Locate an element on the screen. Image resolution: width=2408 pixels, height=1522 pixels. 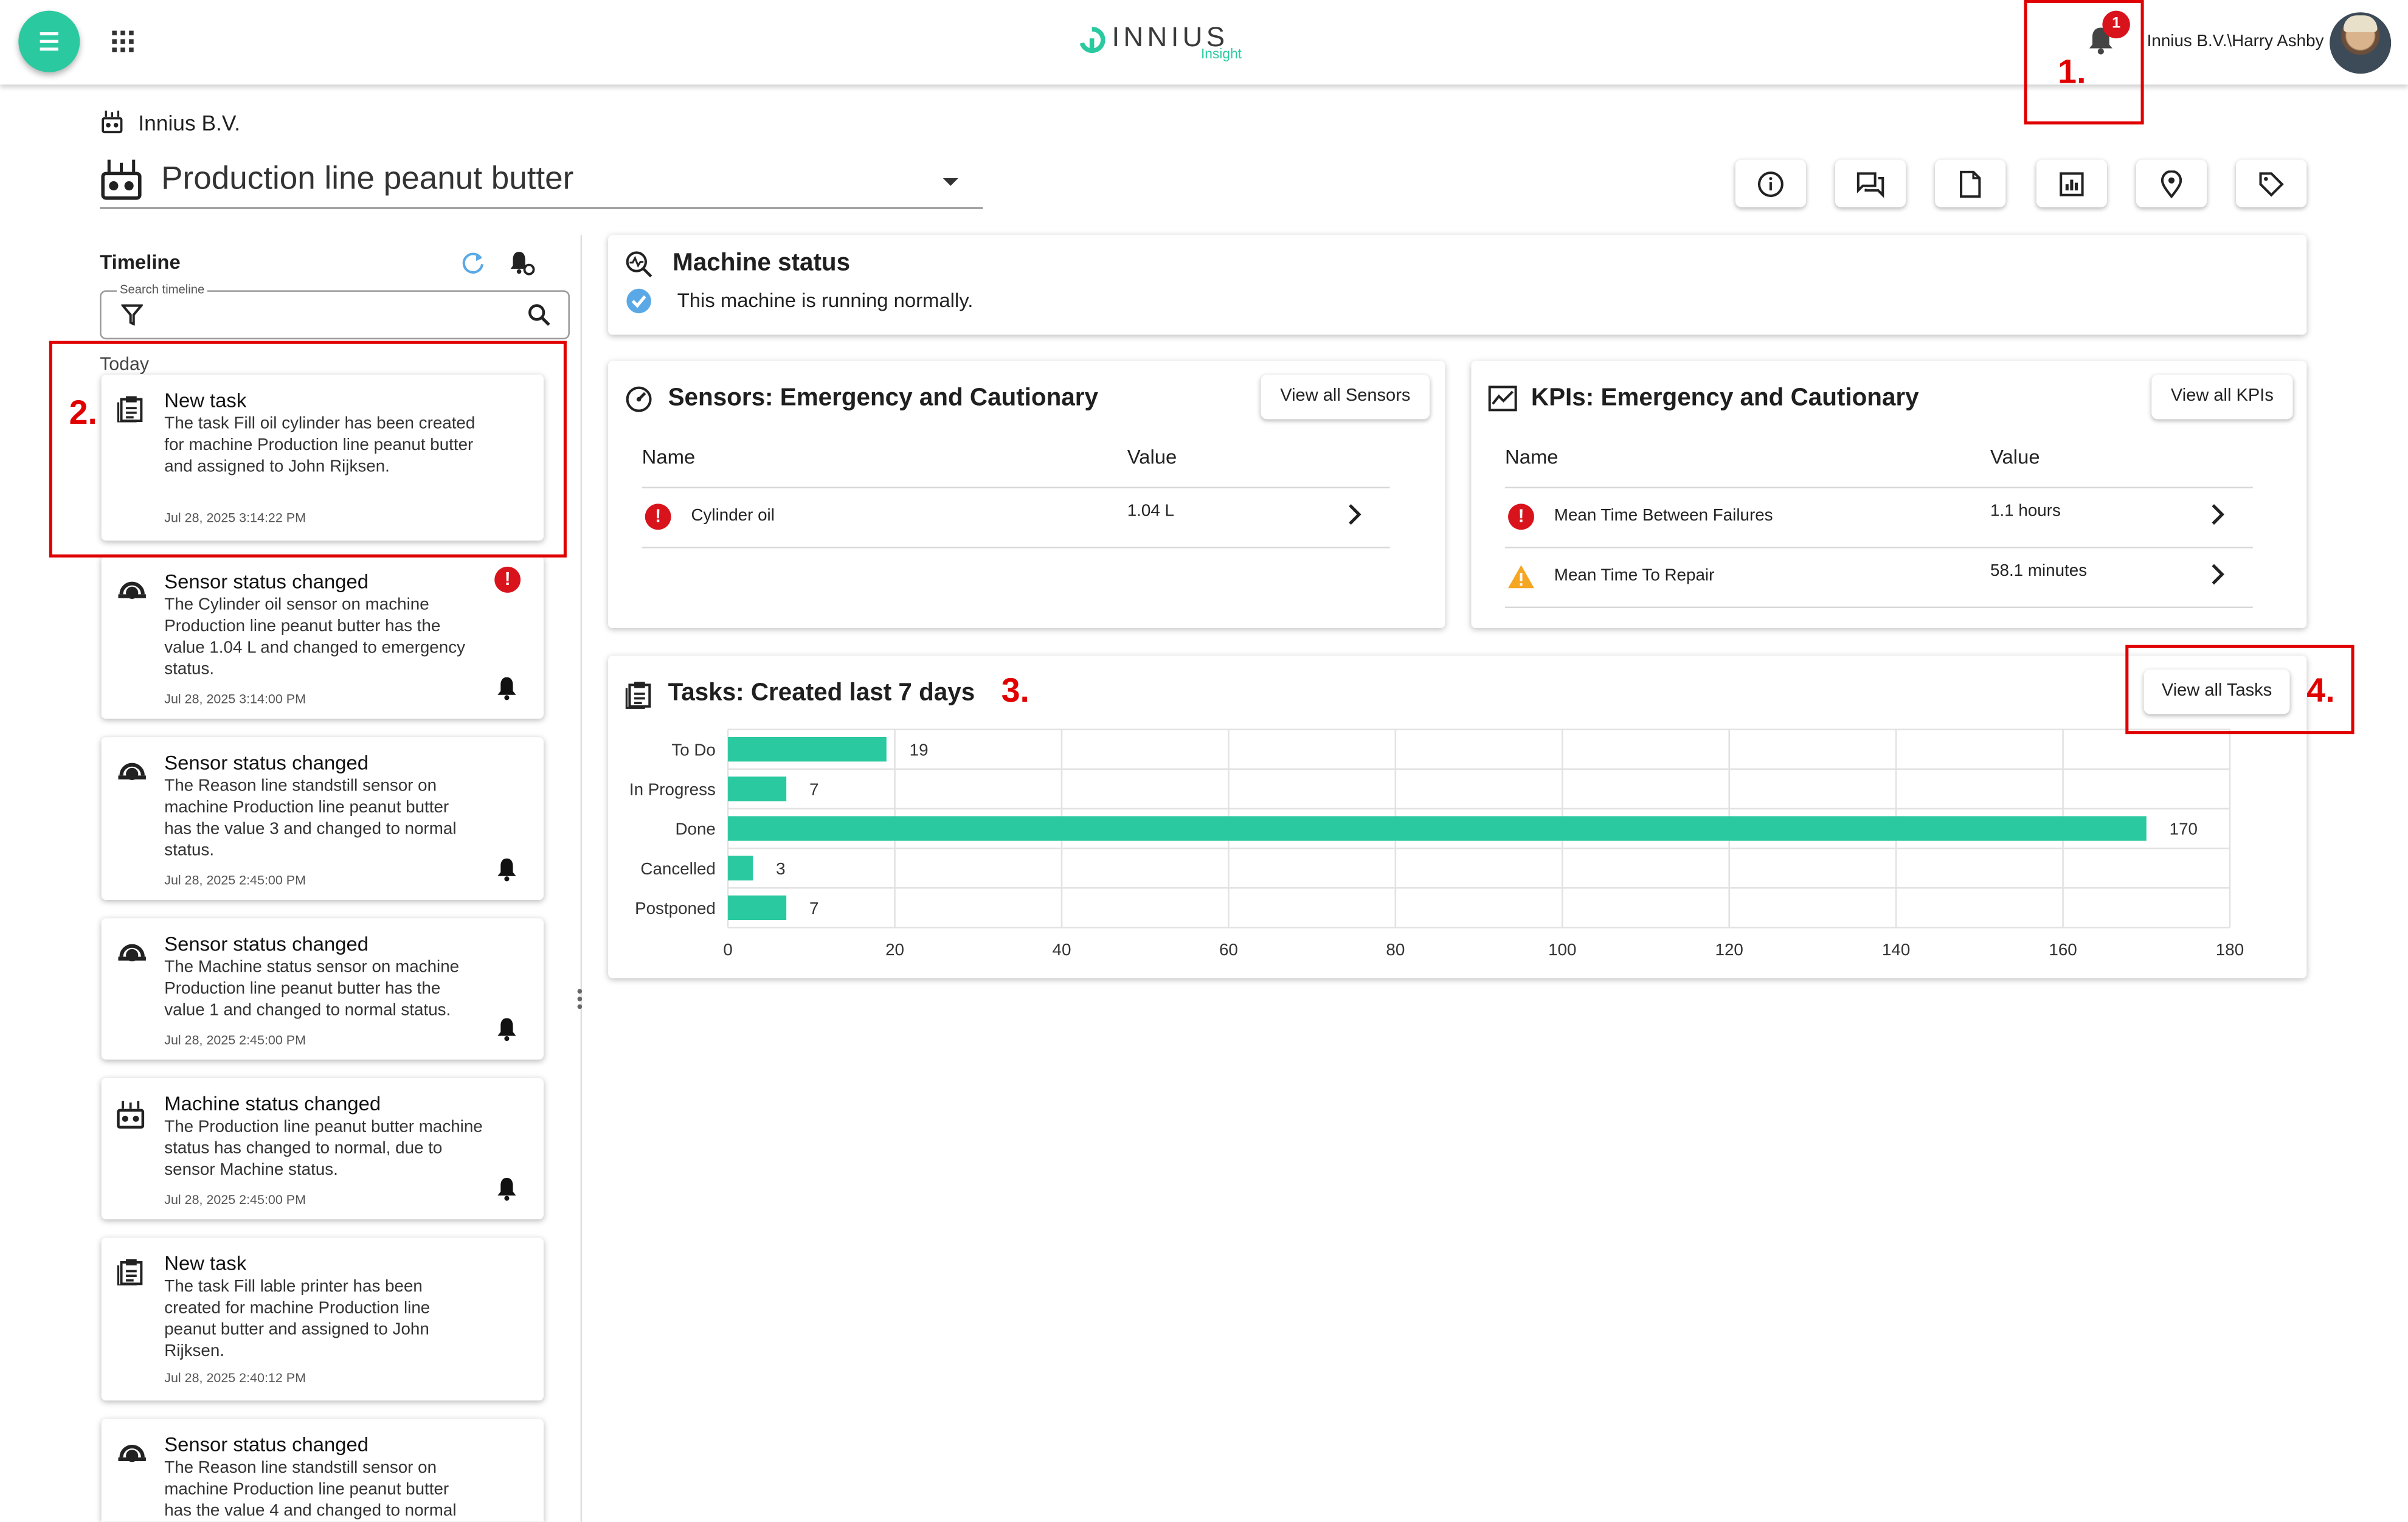
tick-label: 20 is located at coordinates (895, 949).